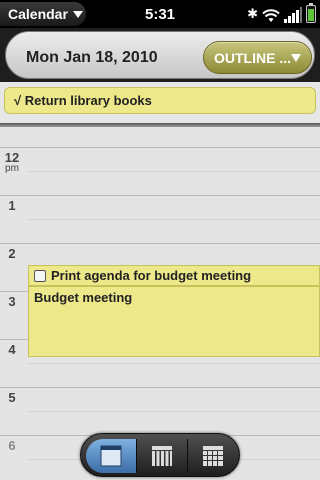  I want to click on week-view-button, so click(162, 456).